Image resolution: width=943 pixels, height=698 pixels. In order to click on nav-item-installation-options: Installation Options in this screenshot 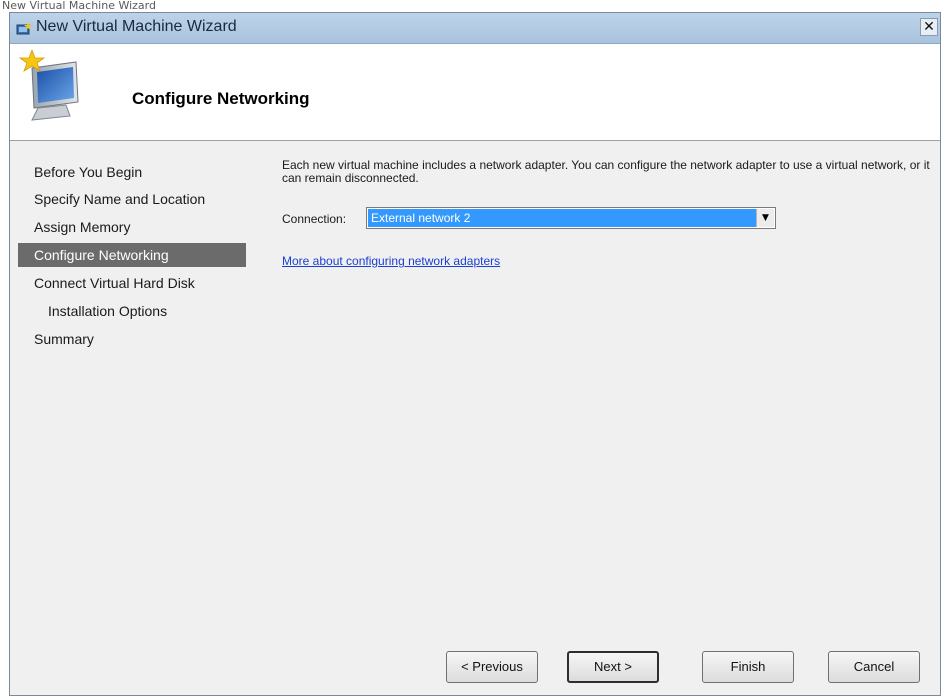, I will do `click(132, 311)`.